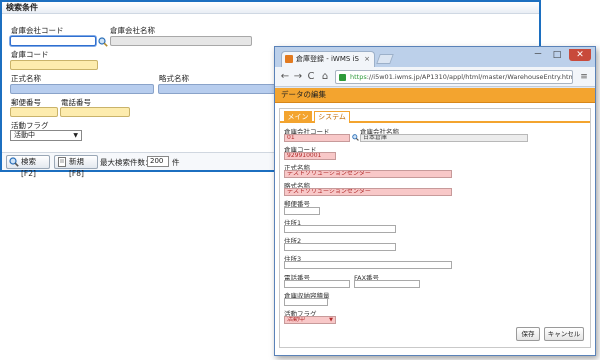 Image resolution: width=600 pixels, height=360 pixels. Describe the element at coordinates (317, 138) in the screenshot. I see `company-code-input: 01` at that location.